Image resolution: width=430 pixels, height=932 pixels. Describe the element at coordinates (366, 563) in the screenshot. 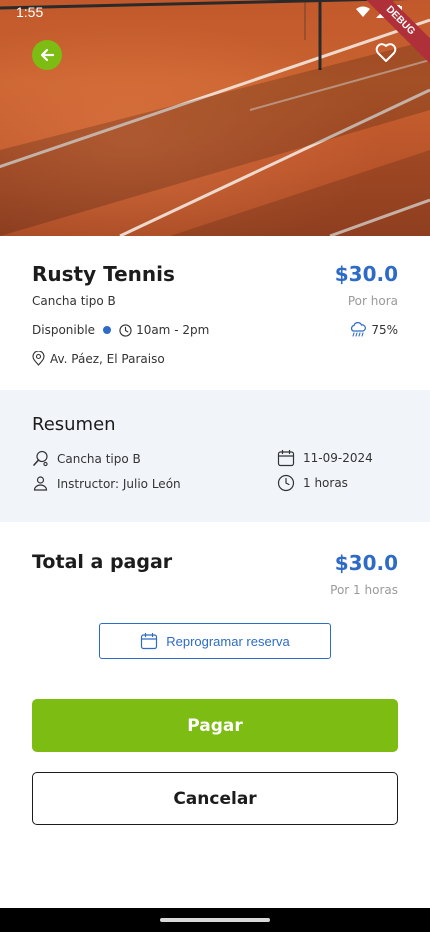

I see `total-price: $30.0` at that location.